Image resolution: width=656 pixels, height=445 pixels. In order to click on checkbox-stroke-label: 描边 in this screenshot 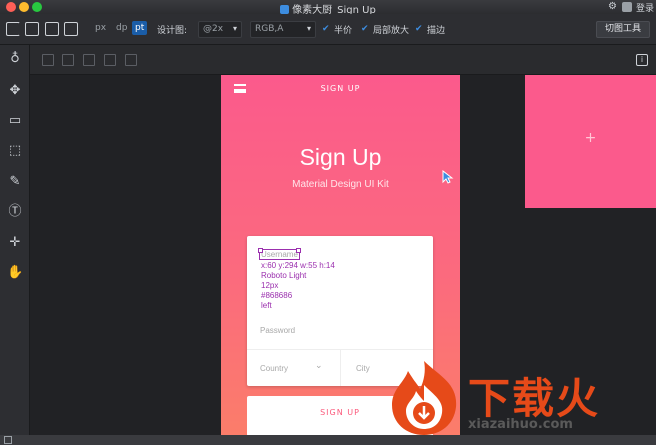, I will do `click(436, 31)`.